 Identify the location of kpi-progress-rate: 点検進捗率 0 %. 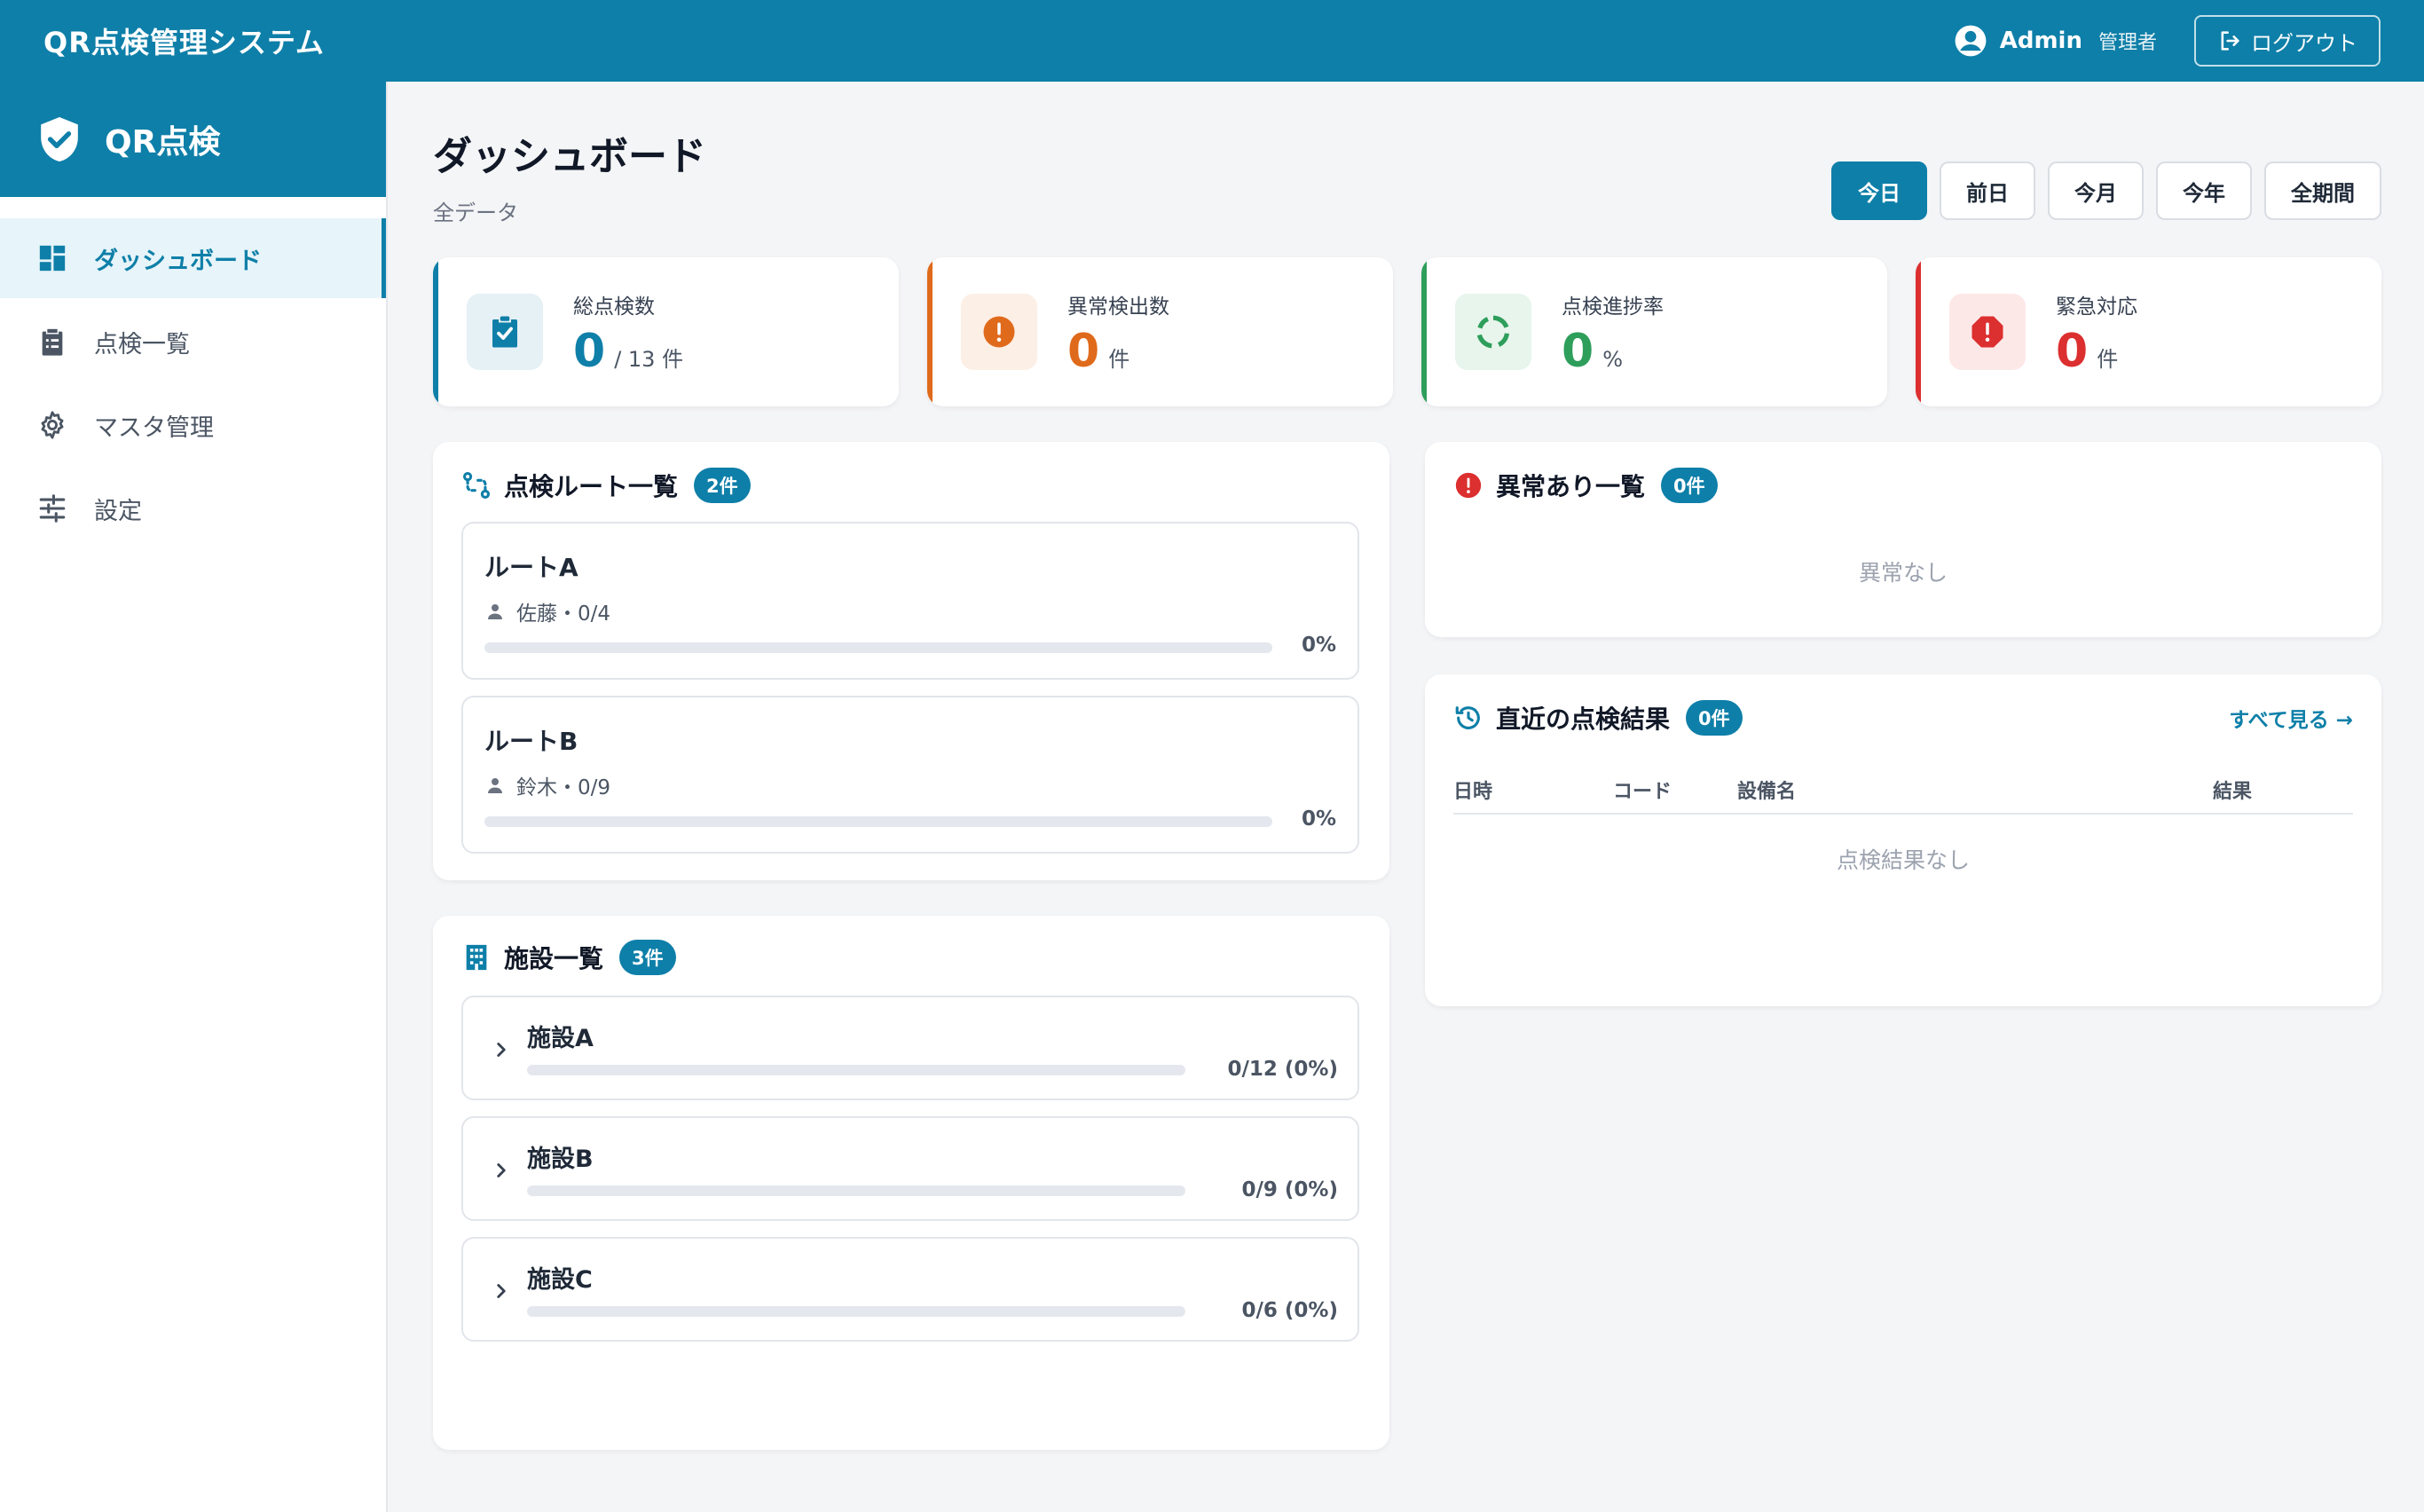
(1654, 331).